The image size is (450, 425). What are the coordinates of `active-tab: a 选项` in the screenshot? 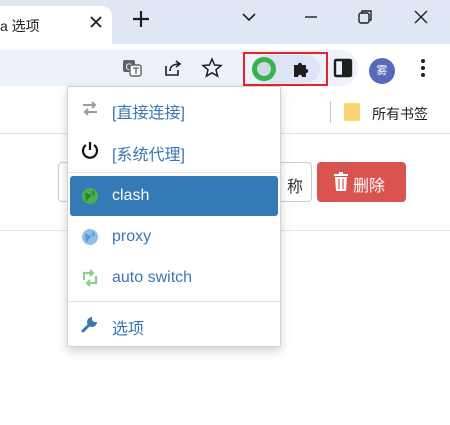 It's located at (56, 25).